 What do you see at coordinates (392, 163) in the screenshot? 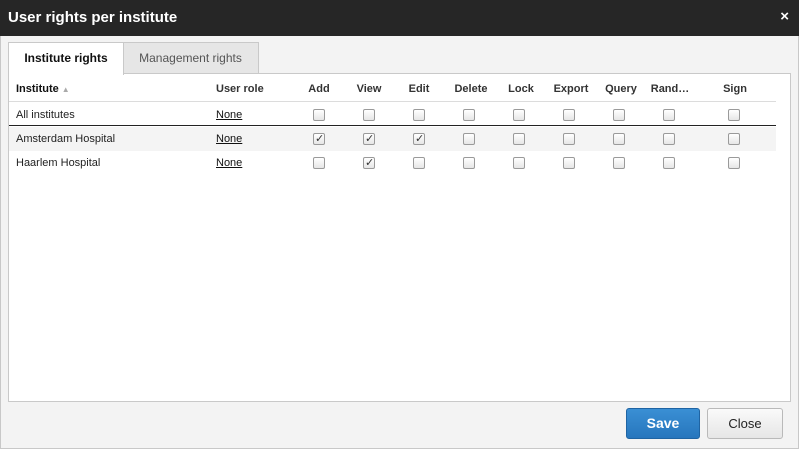
I see `table-row: Haarlem Hospital None` at bounding box center [392, 163].